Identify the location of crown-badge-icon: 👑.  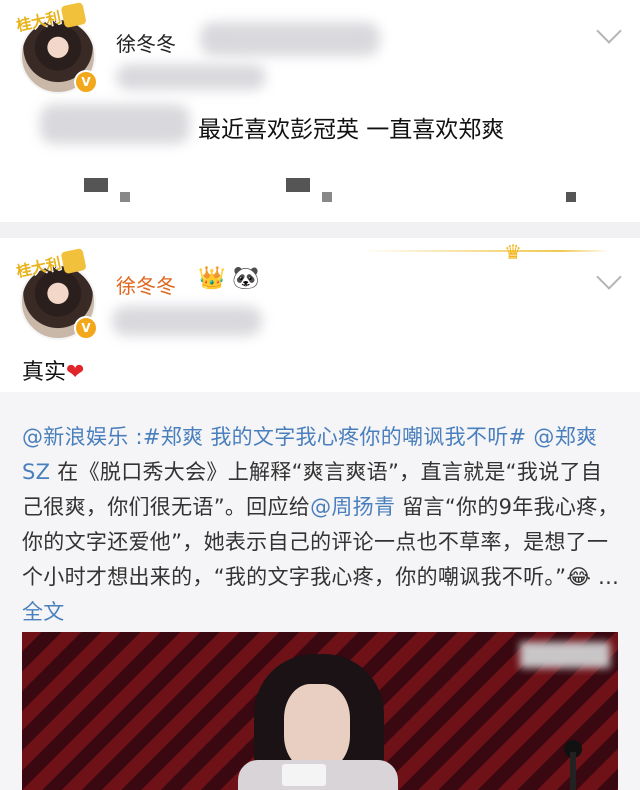
(212, 278).